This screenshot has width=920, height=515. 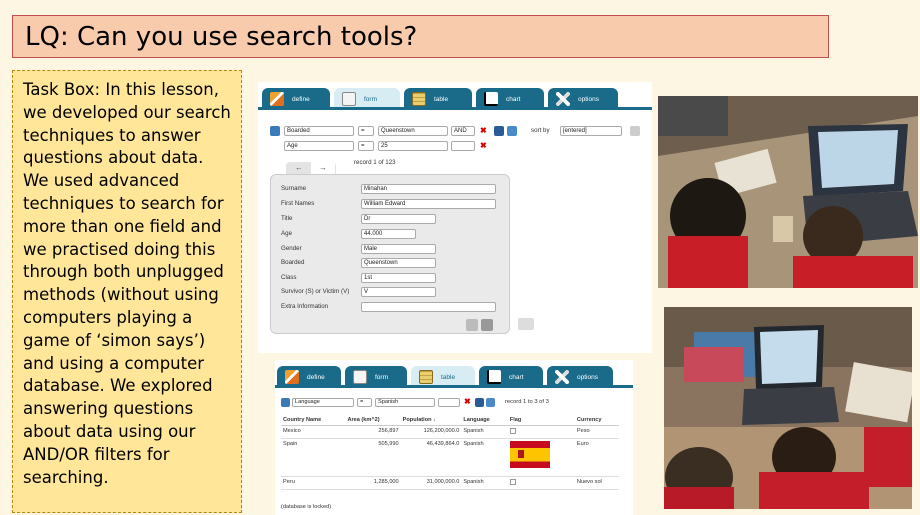 What do you see at coordinates (298, 203) in the screenshot?
I see `field-label: First Names` at bounding box center [298, 203].